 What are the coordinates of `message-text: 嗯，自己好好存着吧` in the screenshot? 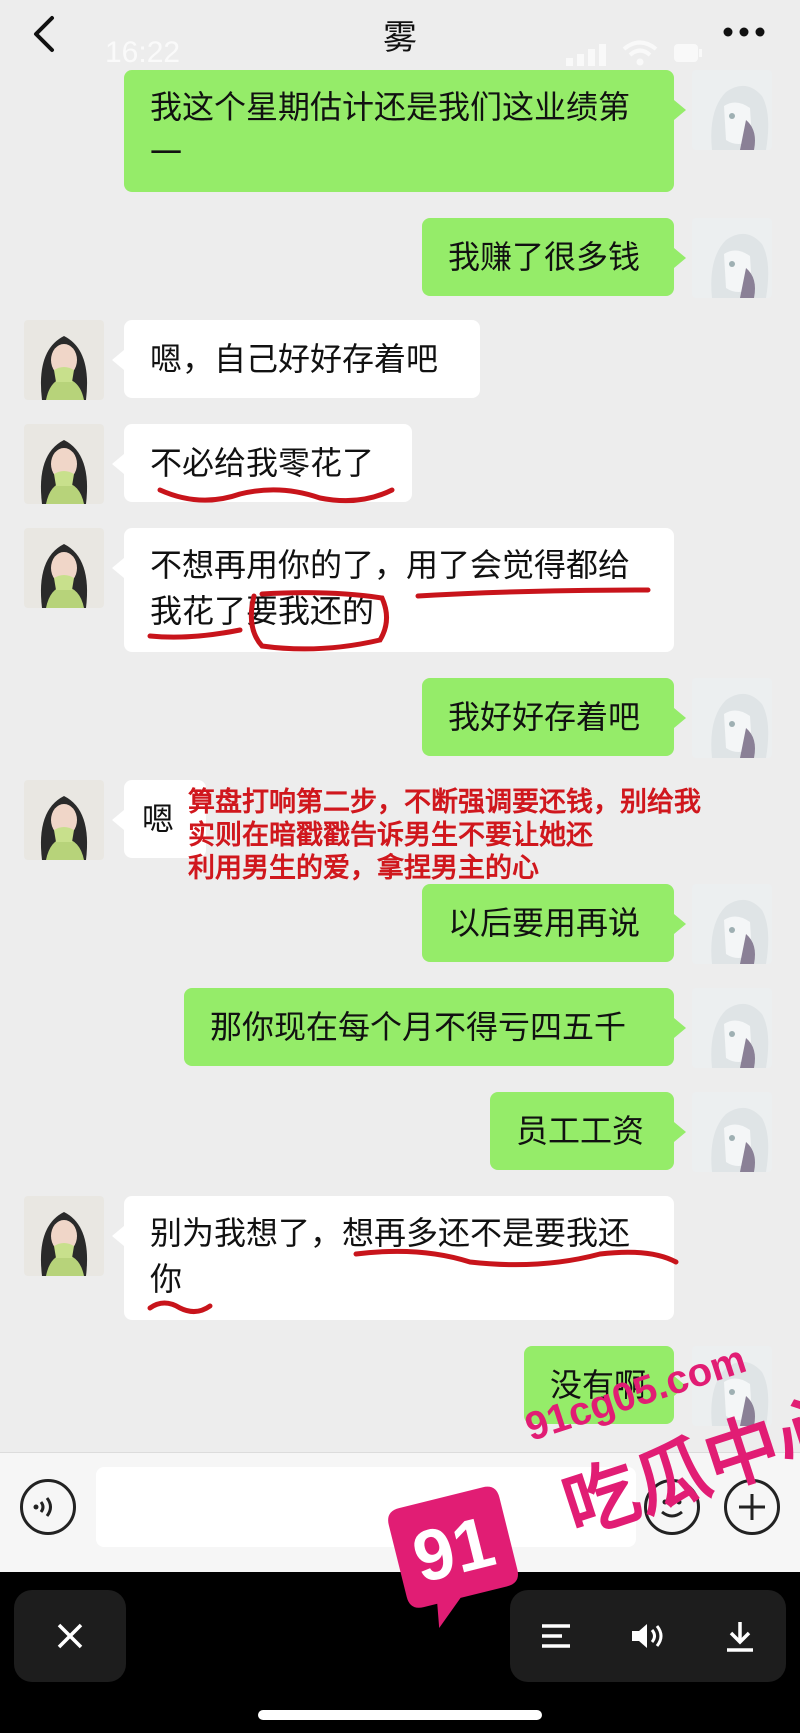 It's located at (294, 359).